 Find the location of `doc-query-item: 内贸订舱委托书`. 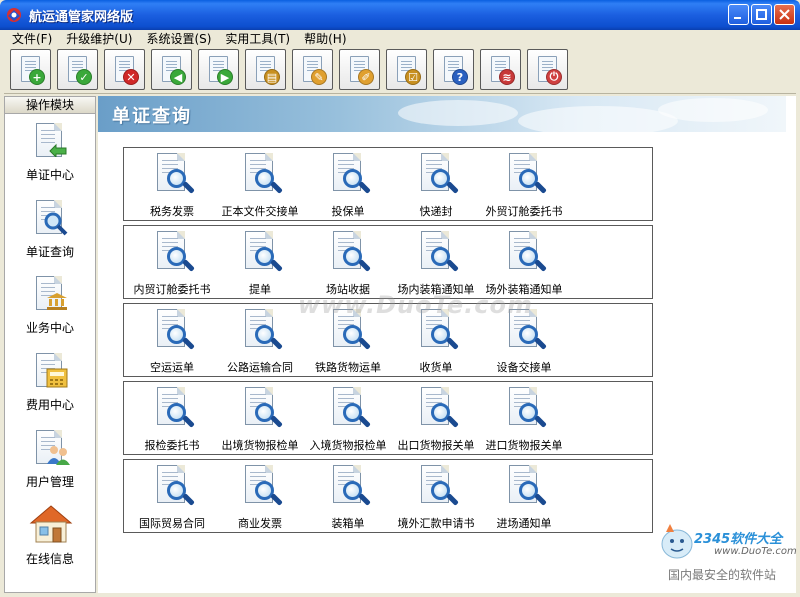

doc-query-item: 内贸订舱委托书 is located at coordinates (172, 262).